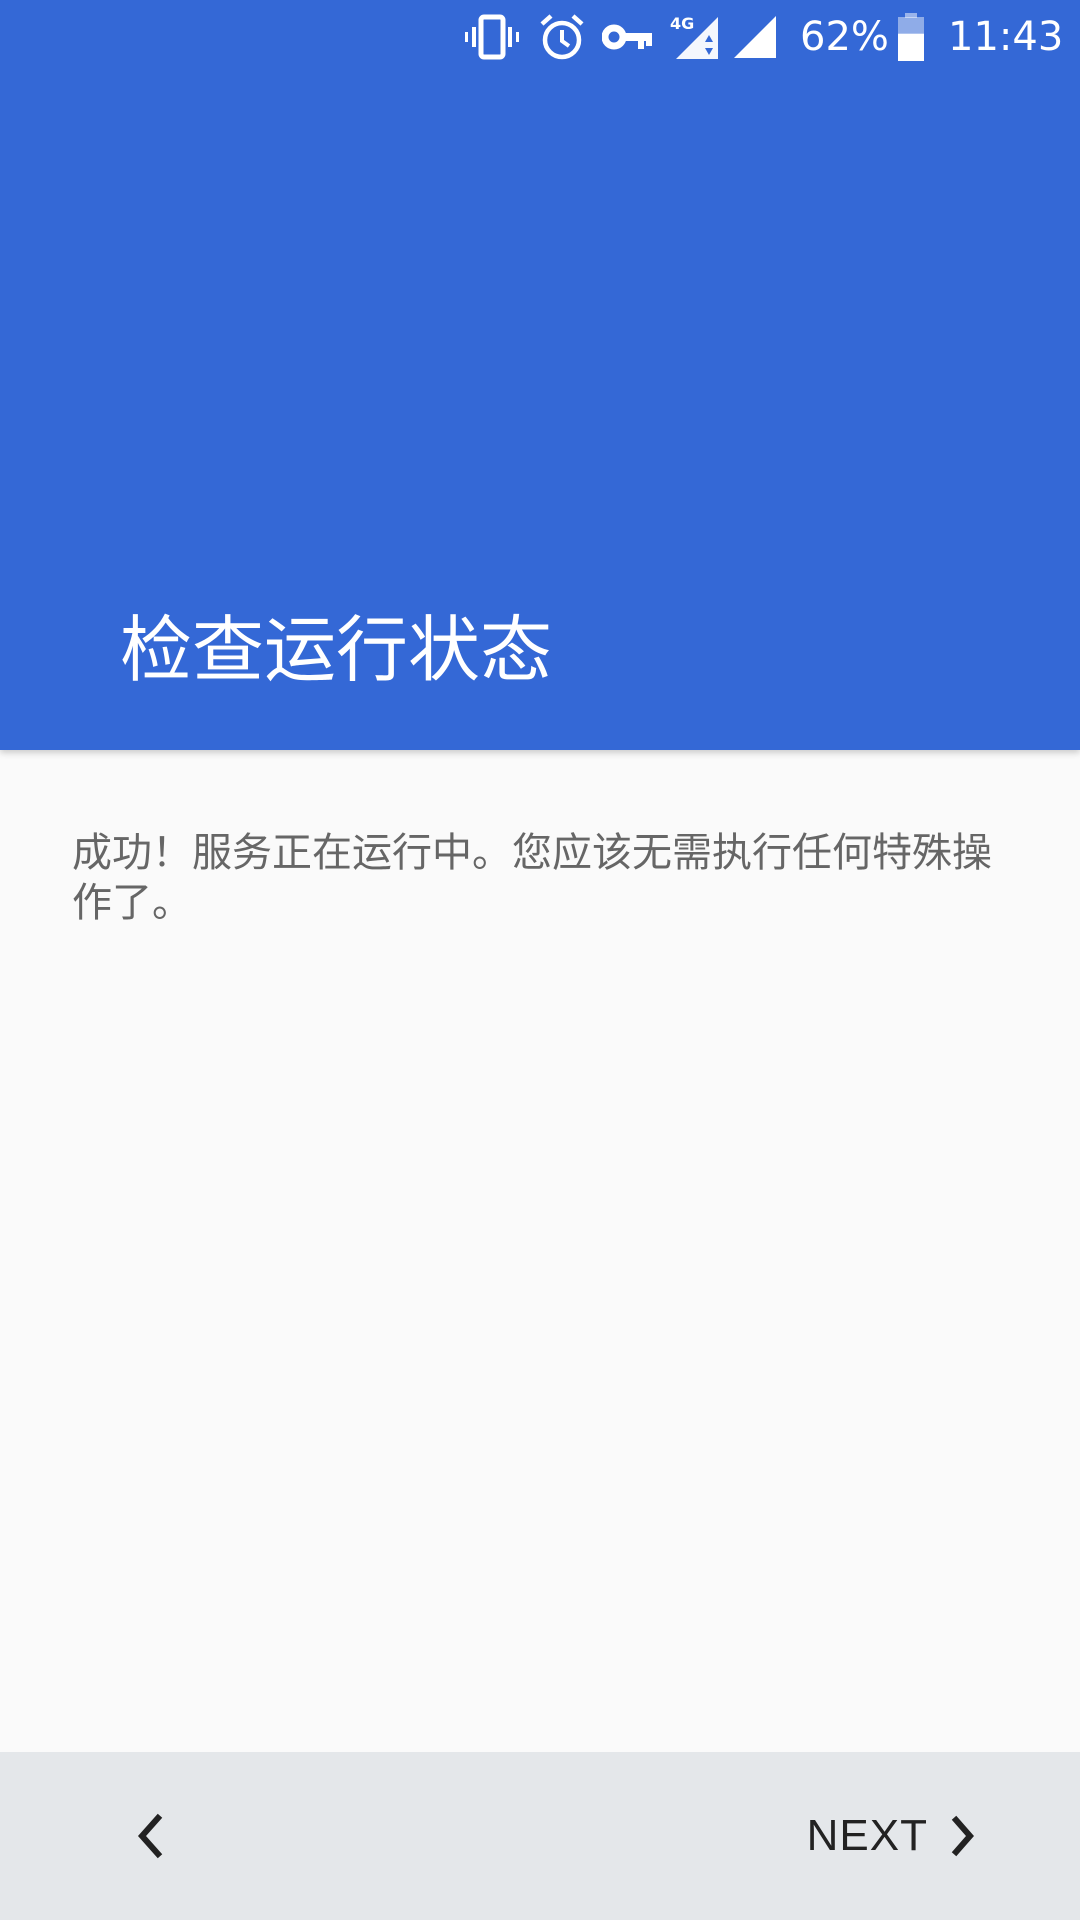 The width and height of the screenshot is (1080, 1920). Describe the element at coordinates (336, 650) in the screenshot. I see `page-title: 检查运行状态` at that location.